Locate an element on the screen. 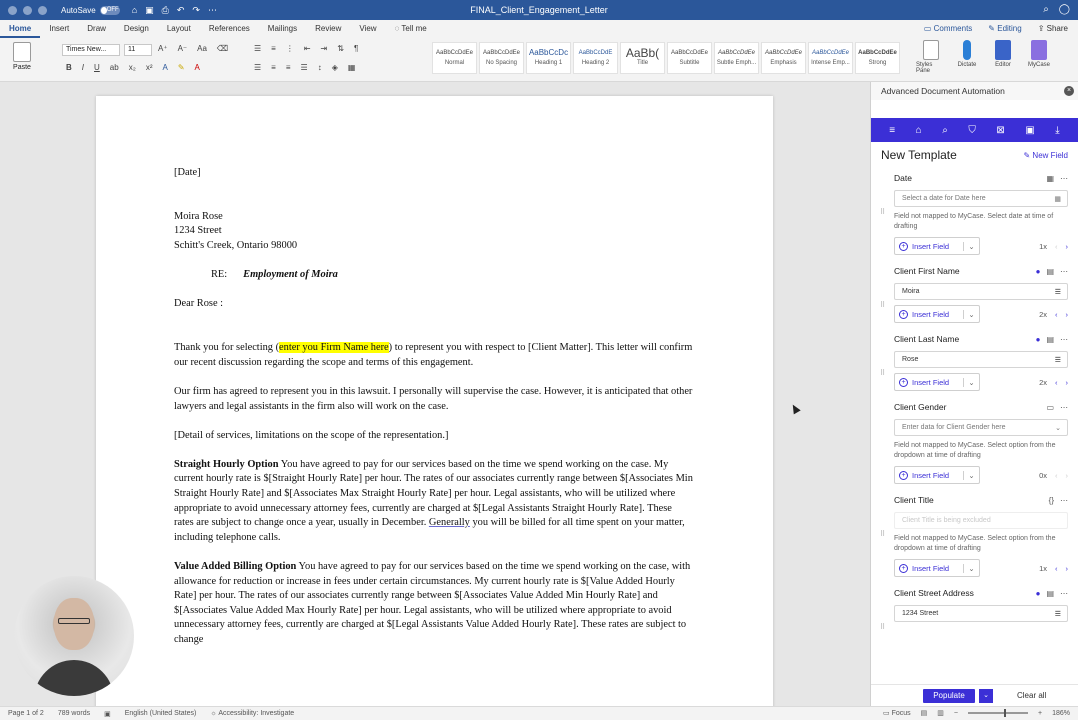 The width and height of the screenshot is (1078, 720). editing-button: ✎ Editing is located at coordinates (1004, 28).